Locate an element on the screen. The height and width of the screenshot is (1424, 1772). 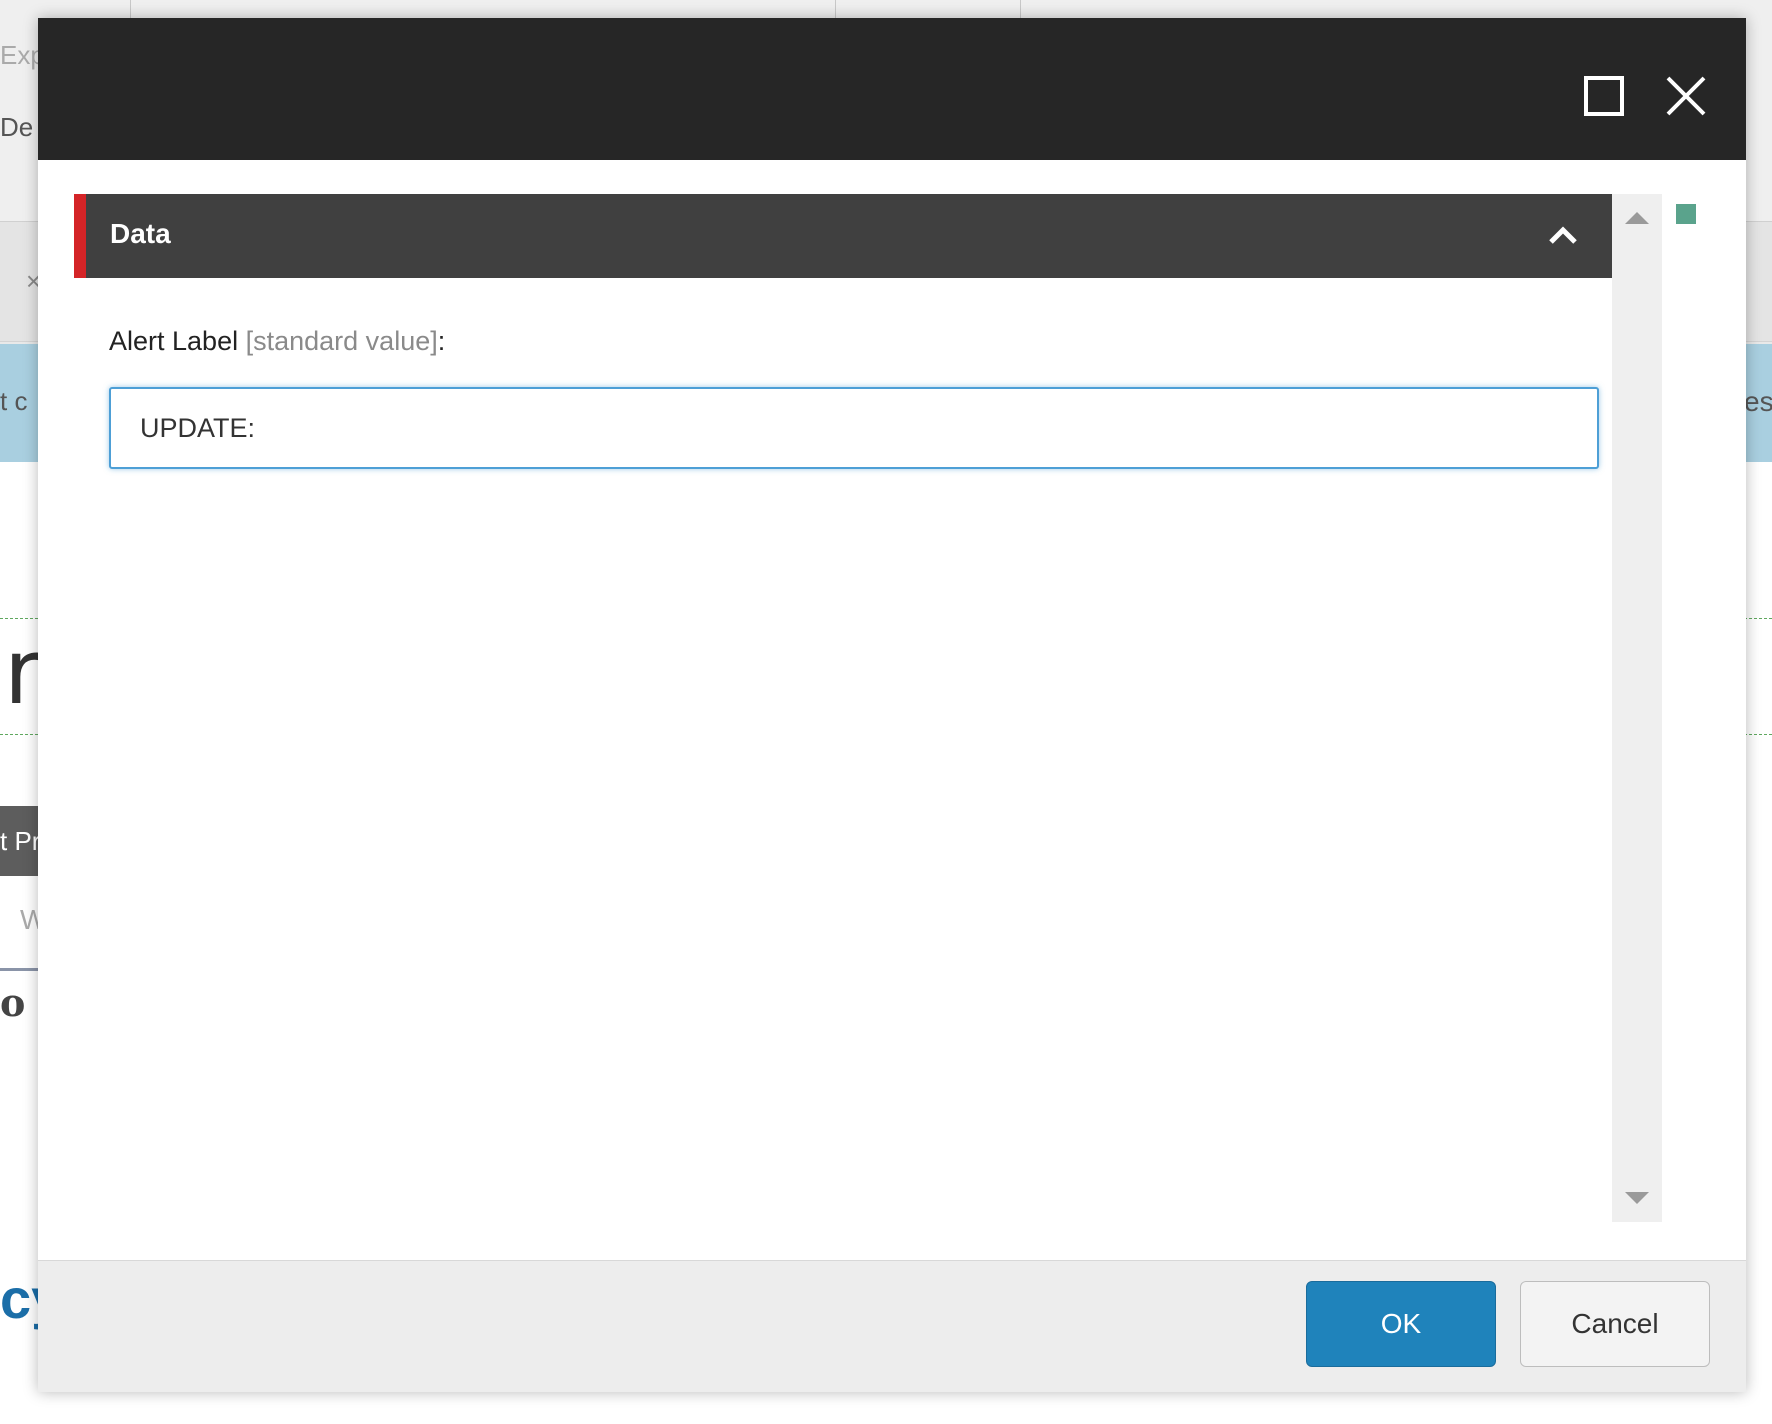
ok-button: OK is located at coordinates (1401, 1324).